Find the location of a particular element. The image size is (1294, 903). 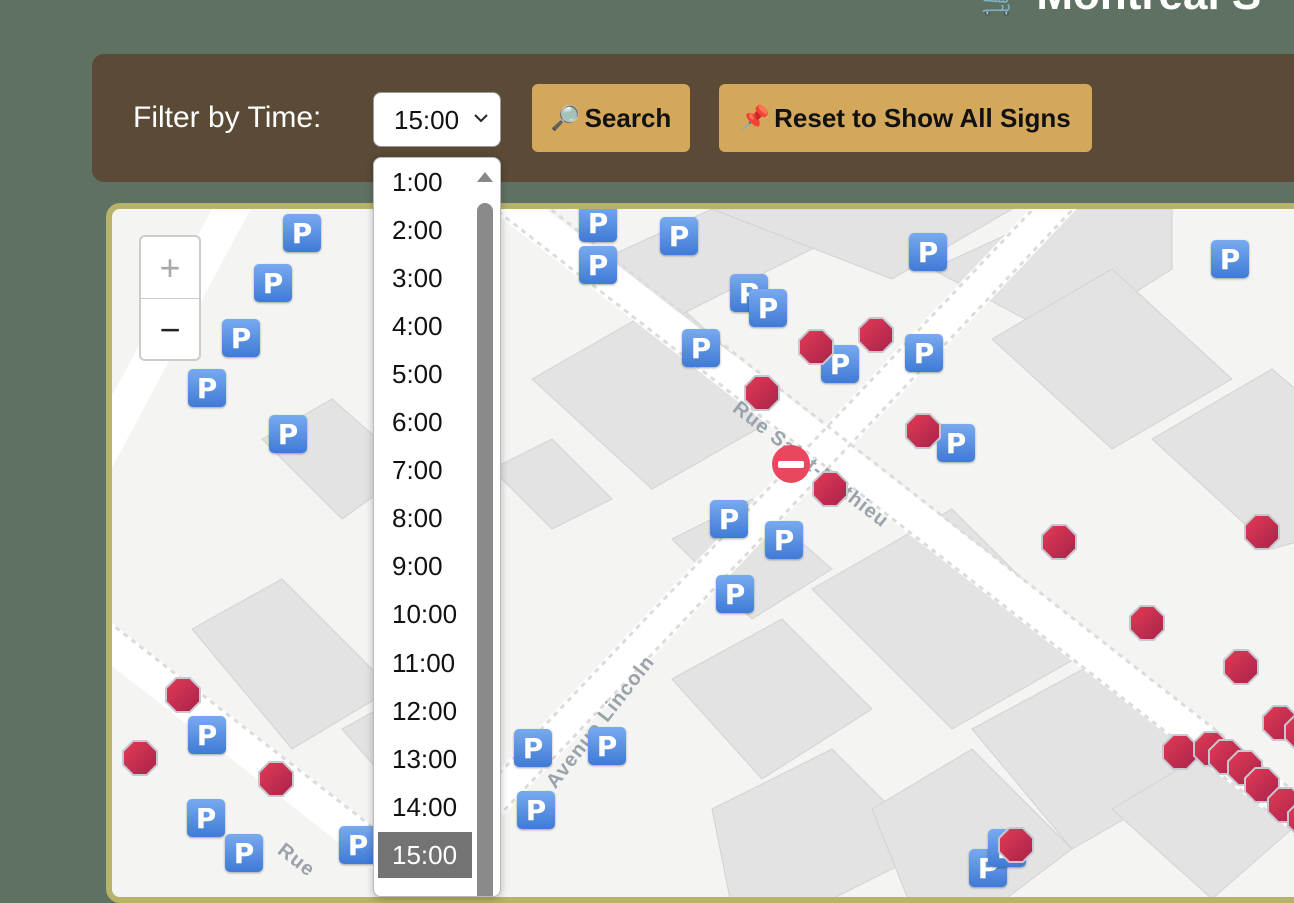

time-option: 1:00 is located at coordinates (425, 182).